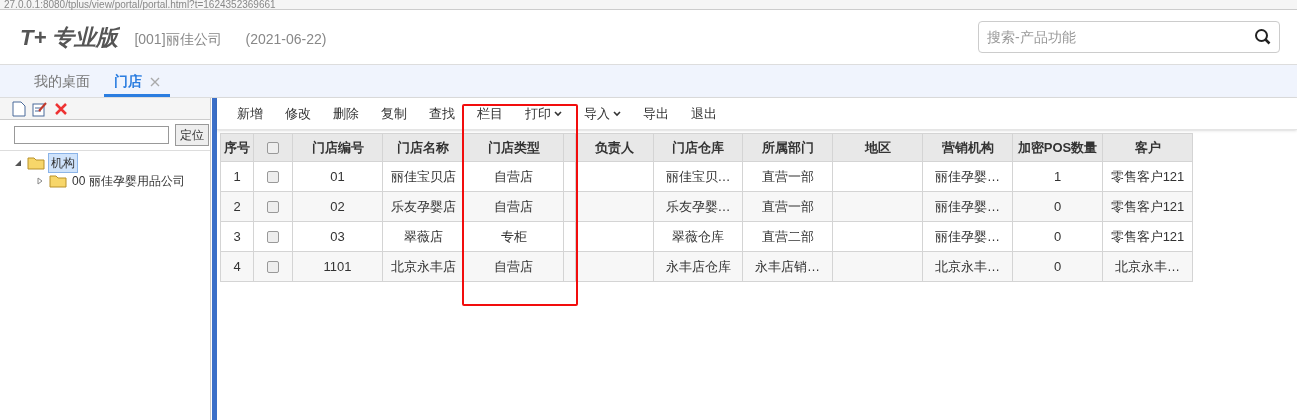 The image size is (1297, 420). What do you see at coordinates (423, 147) in the screenshot?
I see `column-header: 门店名称` at bounding box center [423, 147].